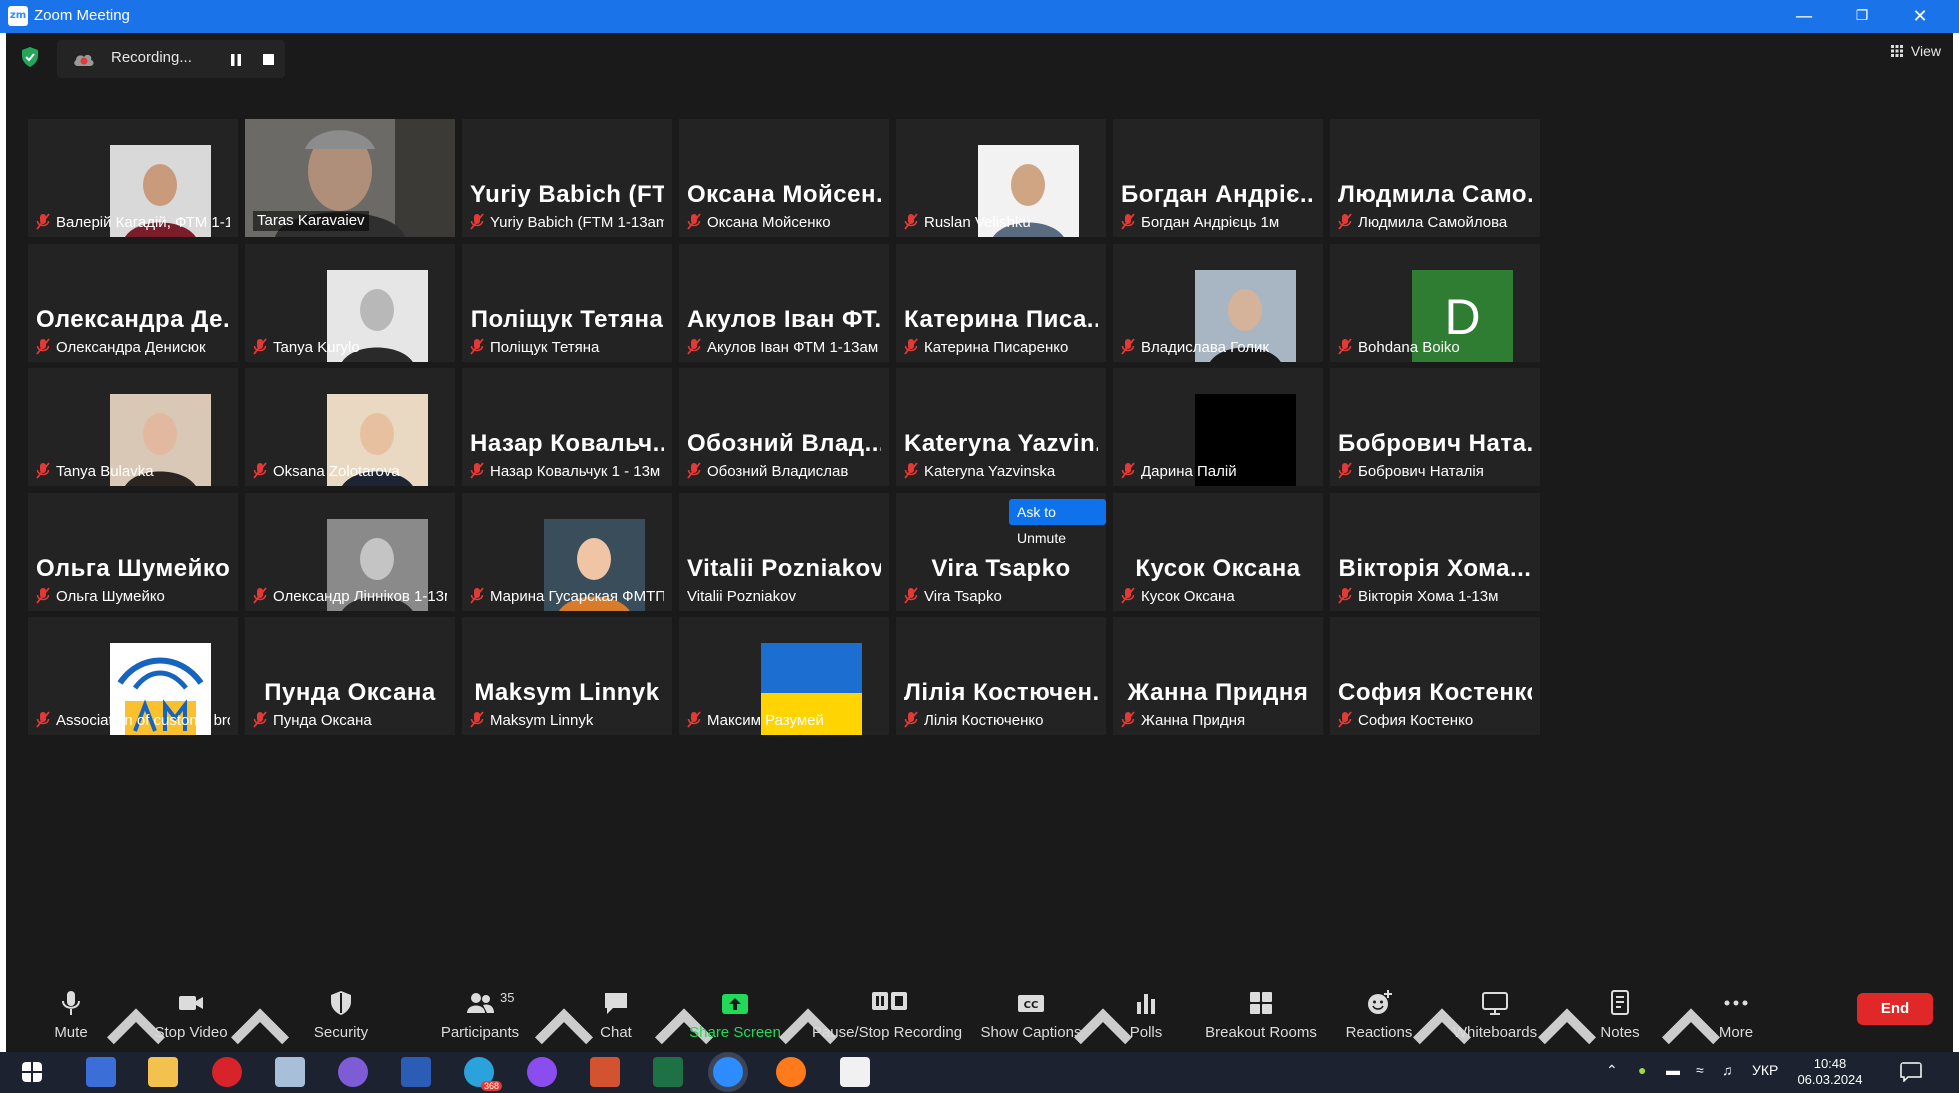  What do you see at coordinates (101, 1072) in the screenshot?
I see `save-floppy-icon` at bounding box center [101, 1072].